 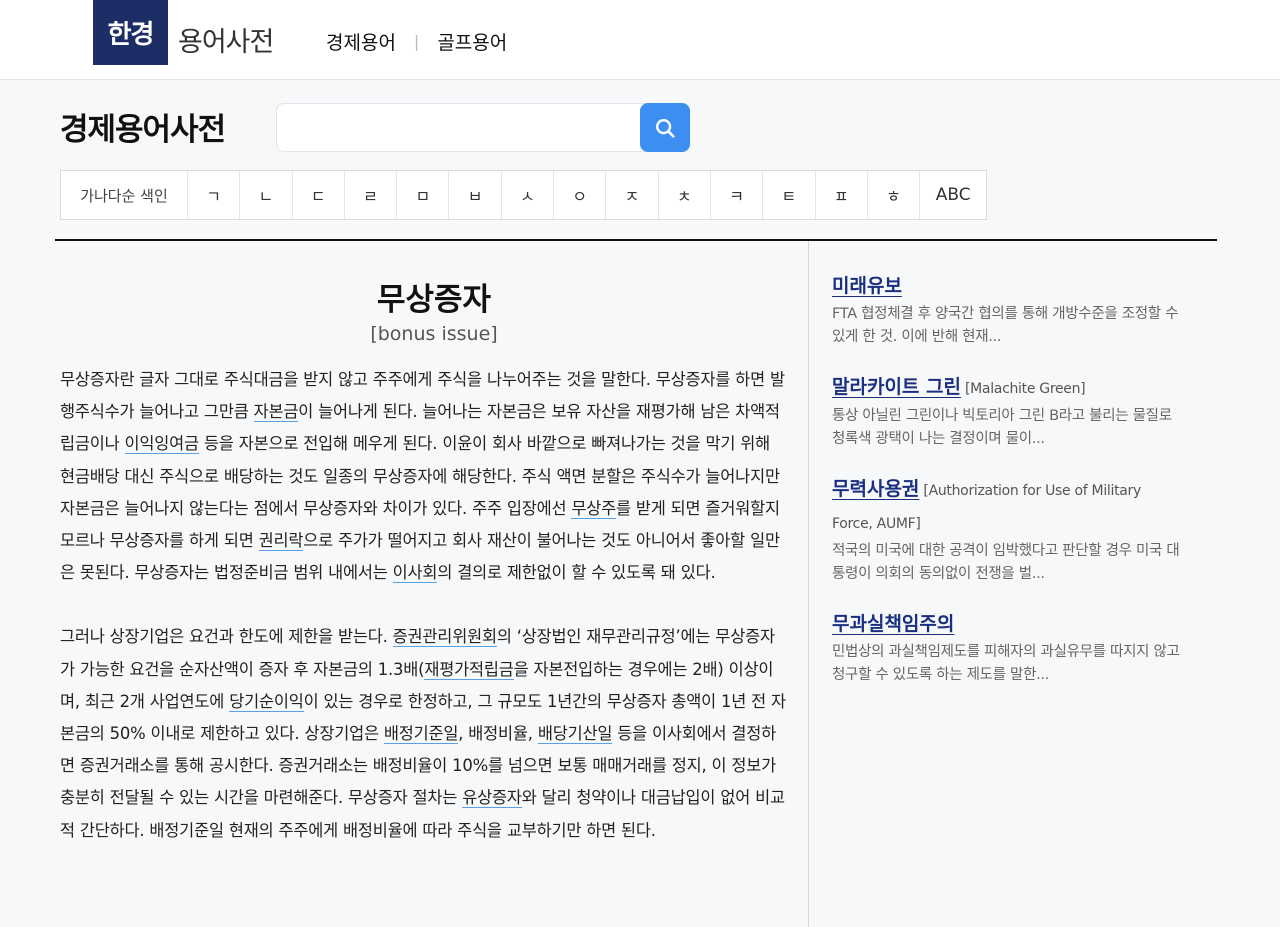 What do you see at coordinates (226, 39) in the screenshot?
I see `logo-text: 용어사전` at bounding box center [226, 39].